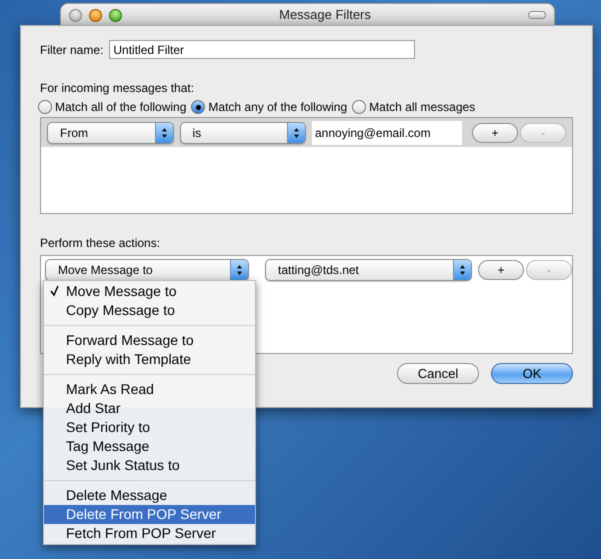  Describe the element at coordinates (368, 270) in the screenshot. I see `target-popup: tatting@tds.net` at that location.